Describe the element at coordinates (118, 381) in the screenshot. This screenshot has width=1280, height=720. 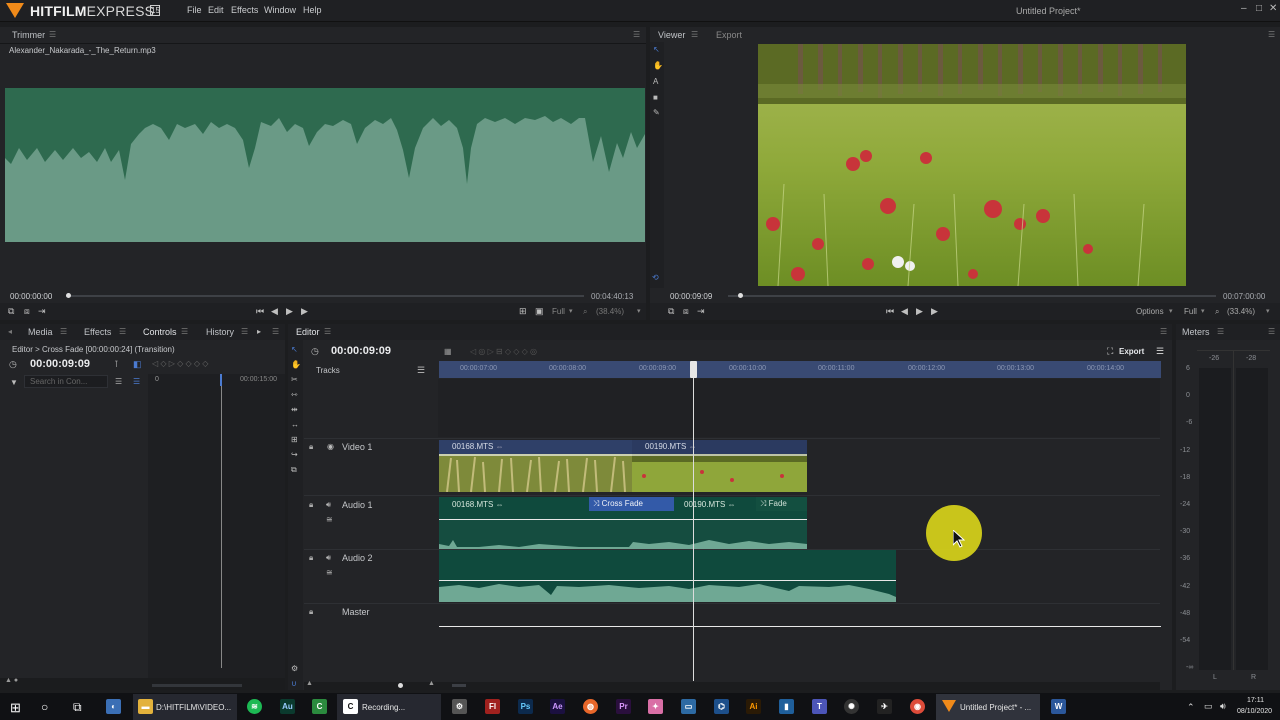
I see `list-view-icon: ☰` at that location.